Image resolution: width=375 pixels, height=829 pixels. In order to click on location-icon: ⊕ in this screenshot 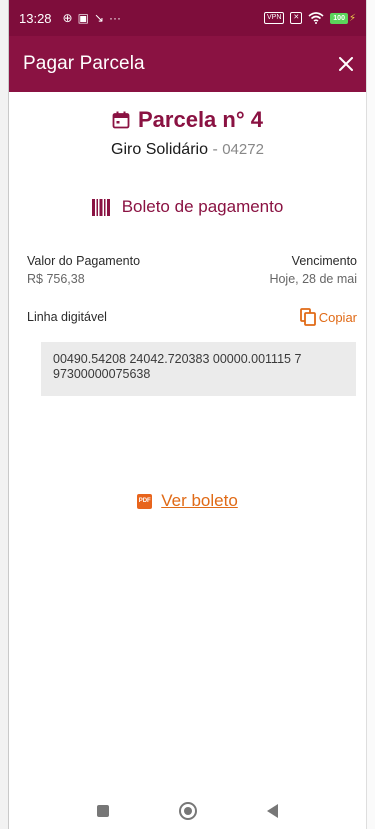, I will do `click(67, 18)`.